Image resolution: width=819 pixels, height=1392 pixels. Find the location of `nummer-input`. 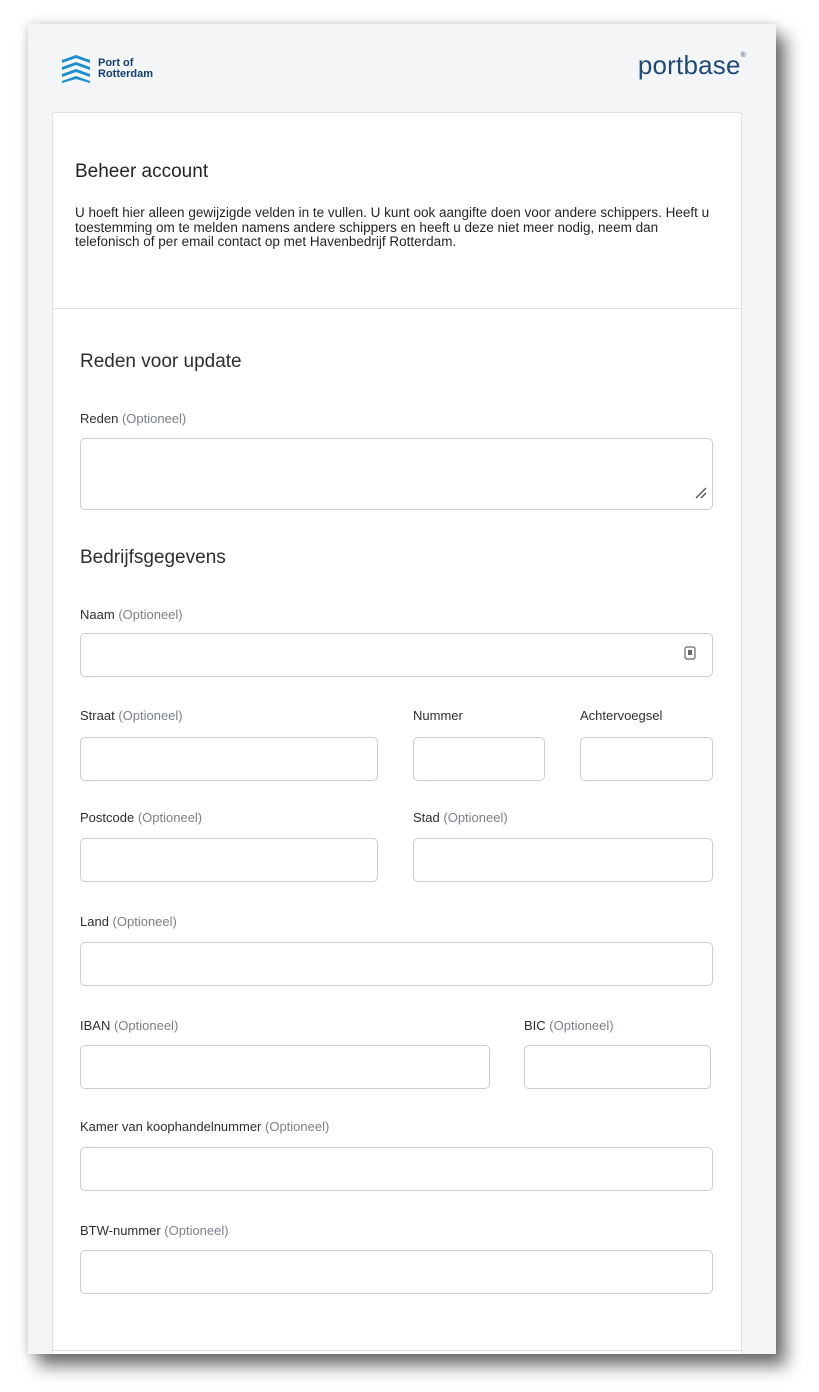

nummer-input is located at coordinates (479, 759).